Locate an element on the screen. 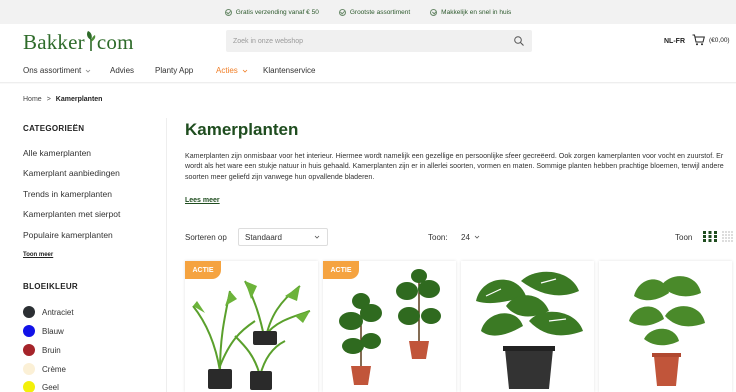 This screenshot has width=736, height=392. product-image-areca-palm is located at coordinates (251, 326).